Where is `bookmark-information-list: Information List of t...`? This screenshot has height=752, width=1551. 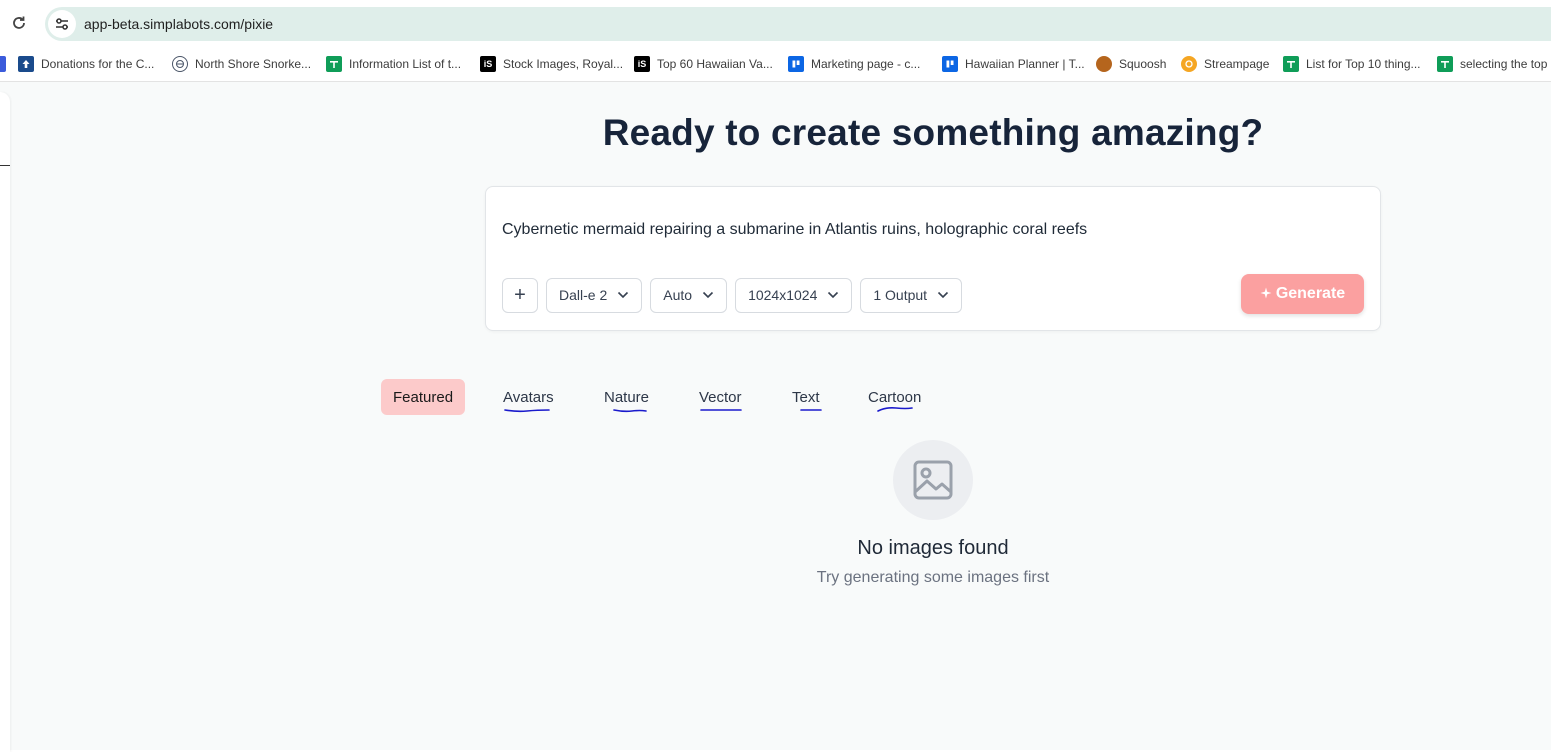 bookmark-information-list: Information List of t... is located at coordinates (403, 63).